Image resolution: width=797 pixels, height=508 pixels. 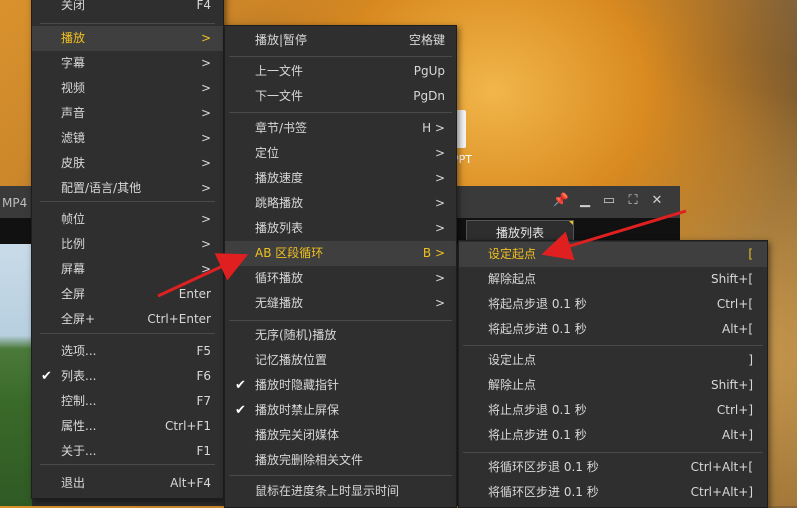 I want to click on annotation-arrows, so click(x=422, y=253).